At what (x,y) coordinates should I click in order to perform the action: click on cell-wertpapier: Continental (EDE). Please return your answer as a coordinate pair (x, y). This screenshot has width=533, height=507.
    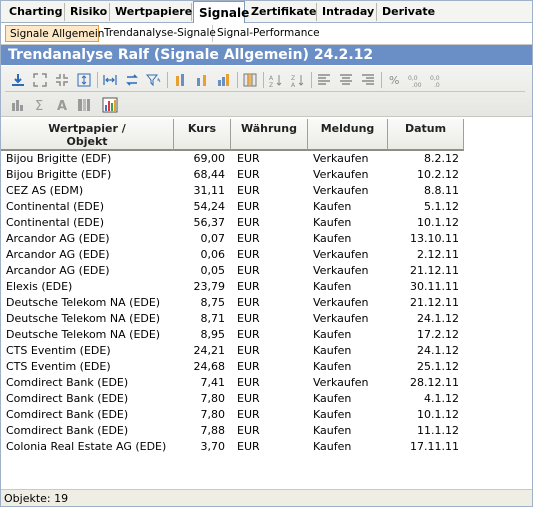
    Looking at the image, I should click on (55, 222).